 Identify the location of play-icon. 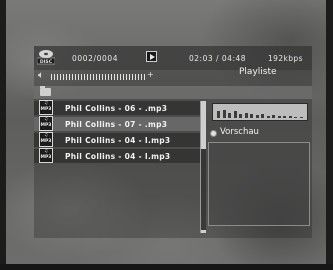
(151, 56).